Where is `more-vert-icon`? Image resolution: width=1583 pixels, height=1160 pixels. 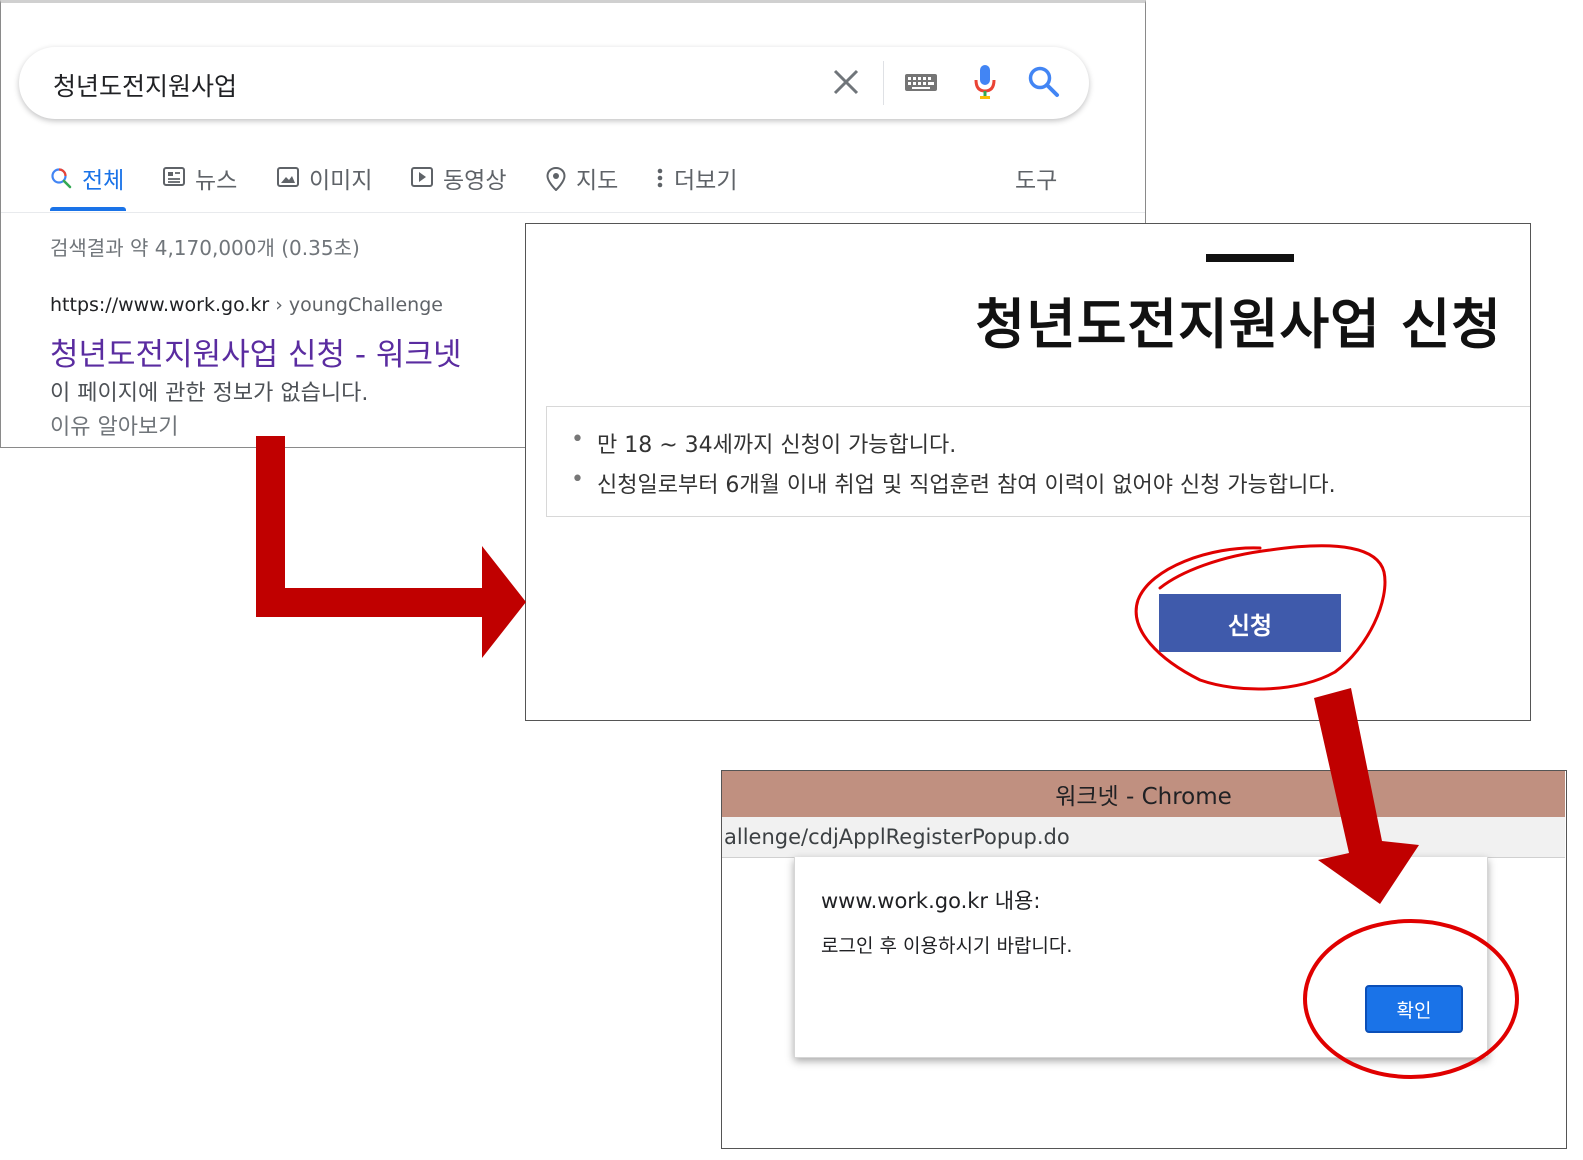
more-vert-icon is located at coordinates (660, 181).